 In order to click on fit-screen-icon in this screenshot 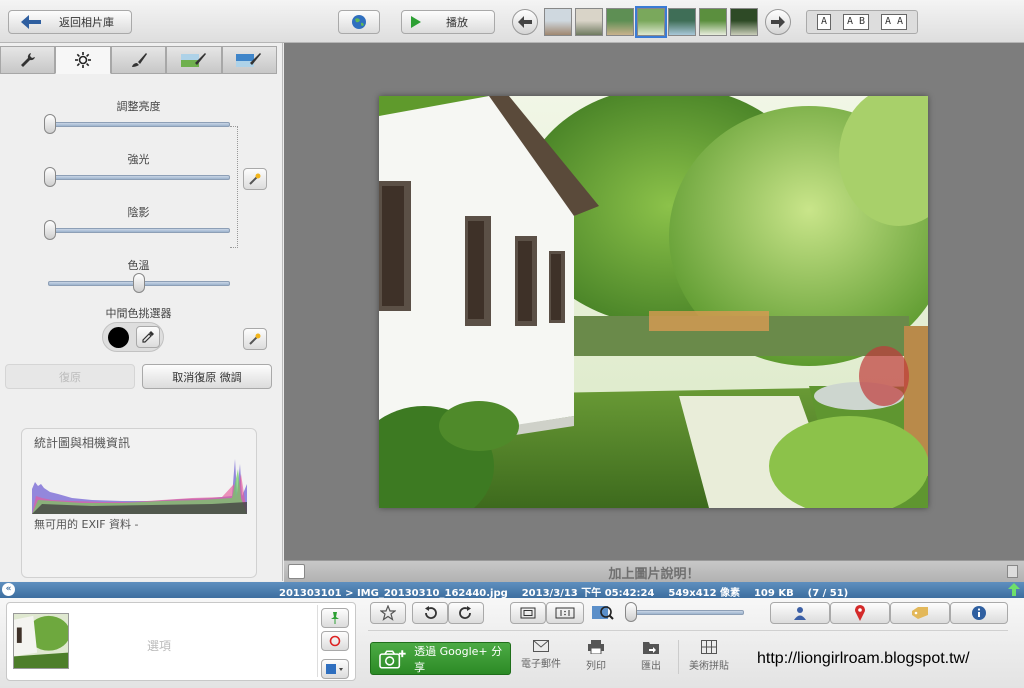, I will do `click(528, 613)`.